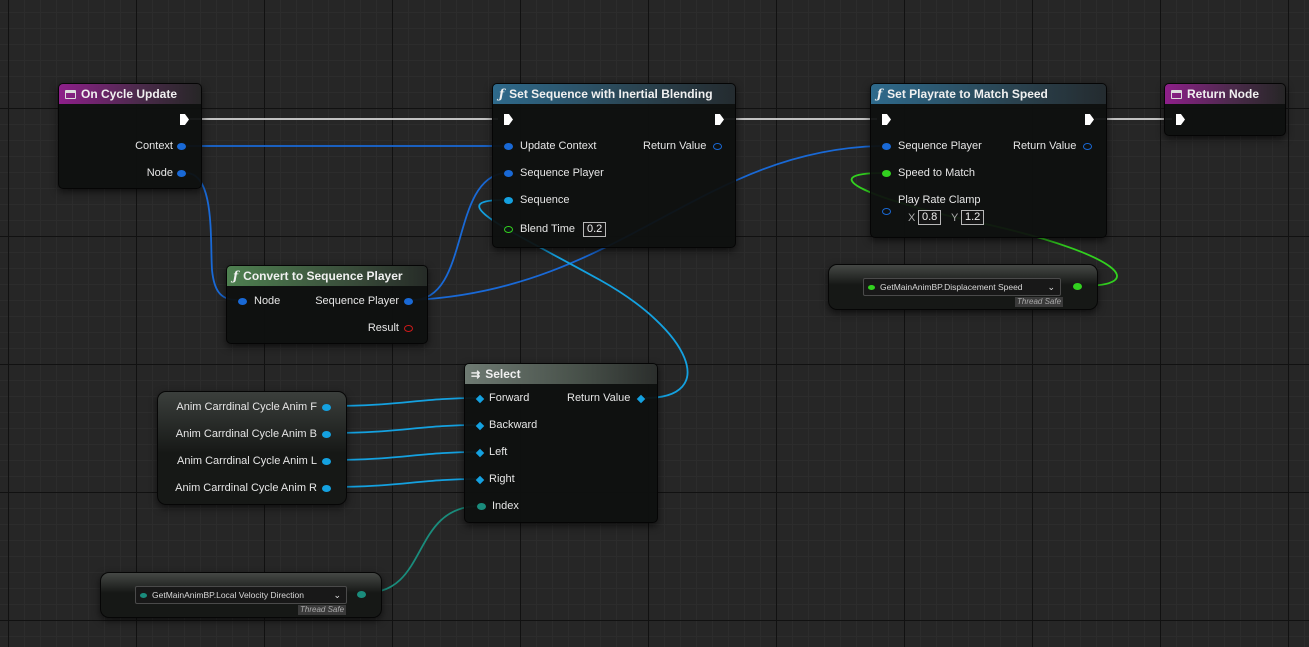 This screenshot has width=1309, height=647. I want to click on return-node: Return Node, so click(1225, 109).